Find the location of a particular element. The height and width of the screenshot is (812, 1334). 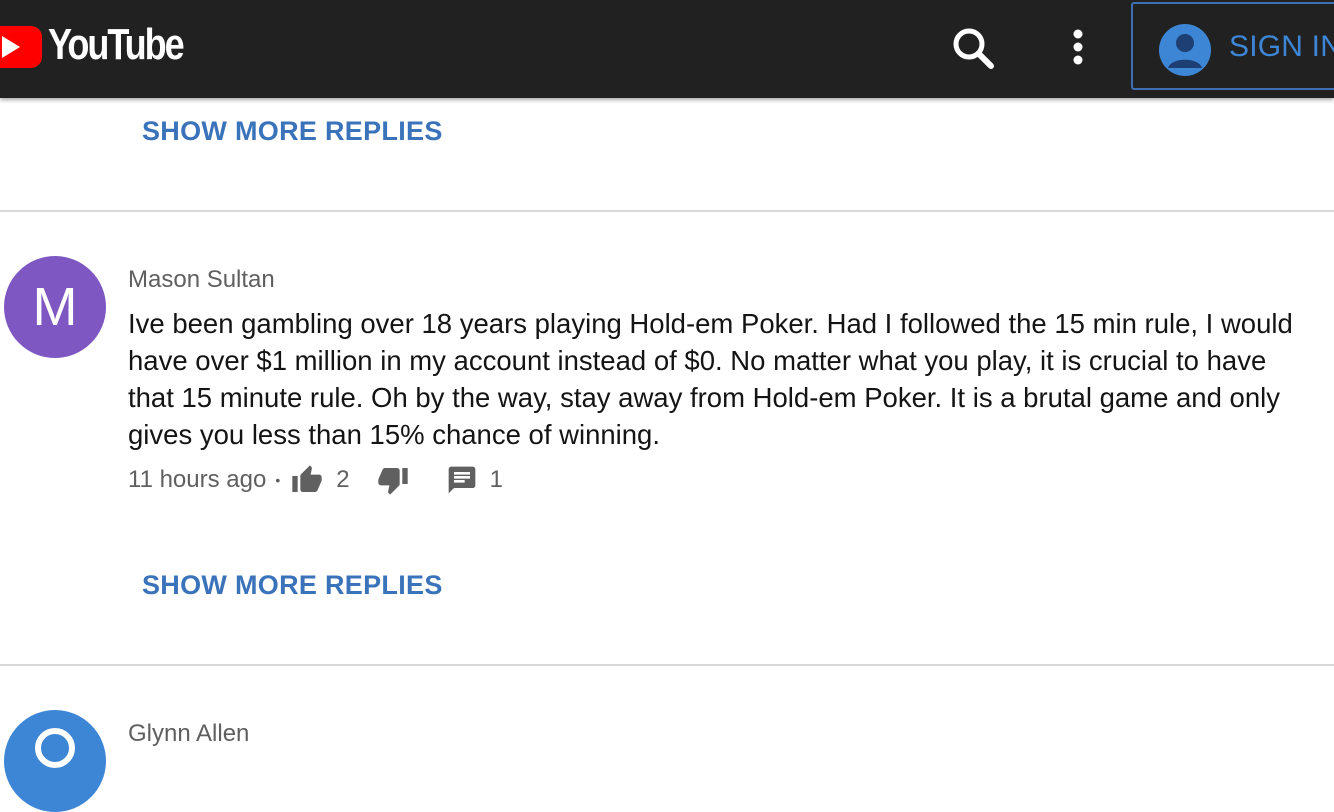

thumb-up-icon is located at coordinates (307, 478).